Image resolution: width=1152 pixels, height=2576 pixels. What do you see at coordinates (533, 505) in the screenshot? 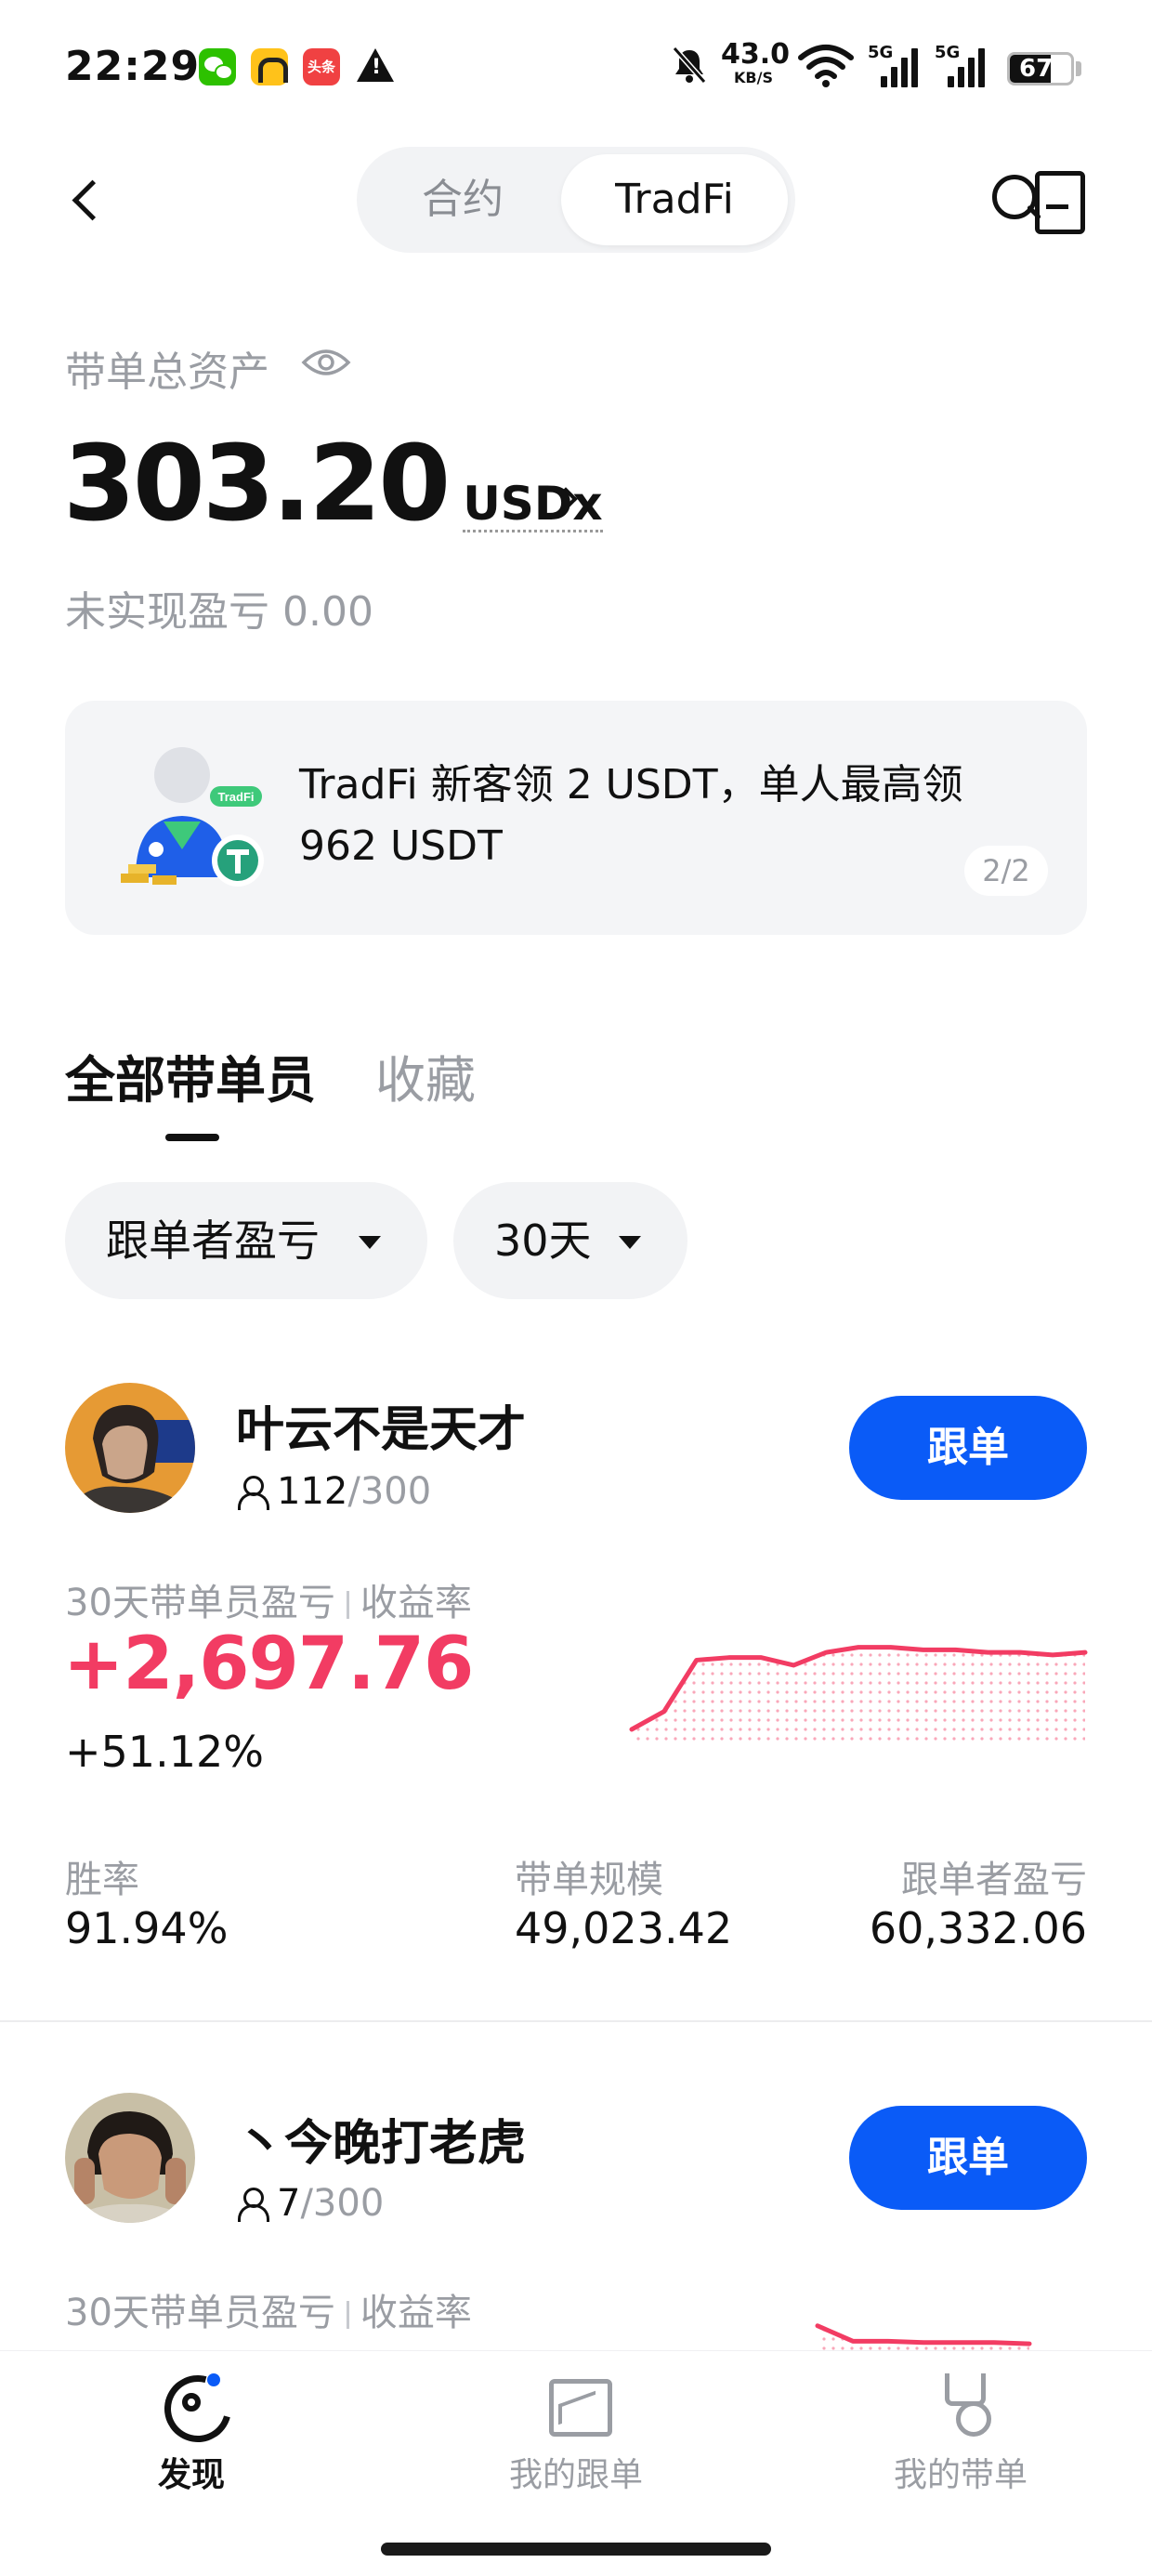
I see `asset-unit-selector: USDx` at bounding box center [533, 505].